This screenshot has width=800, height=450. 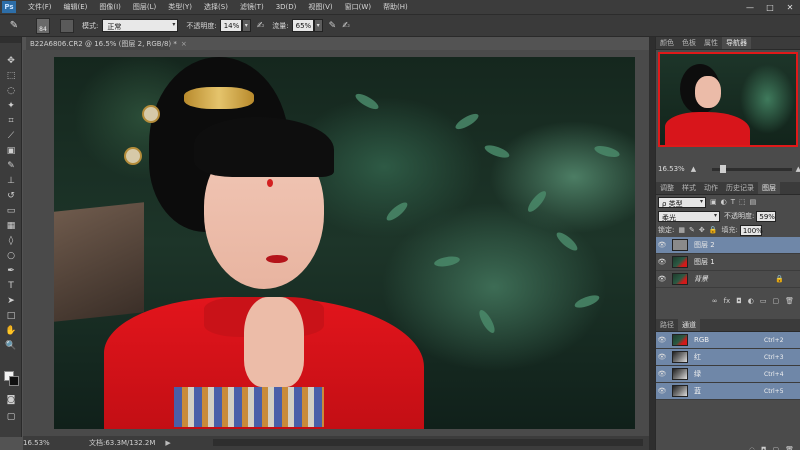 What do you see at coordinates (689, 216) in the screenshot?
I see `blend-mode-select: 柔光` at bounding box center [689, 216].